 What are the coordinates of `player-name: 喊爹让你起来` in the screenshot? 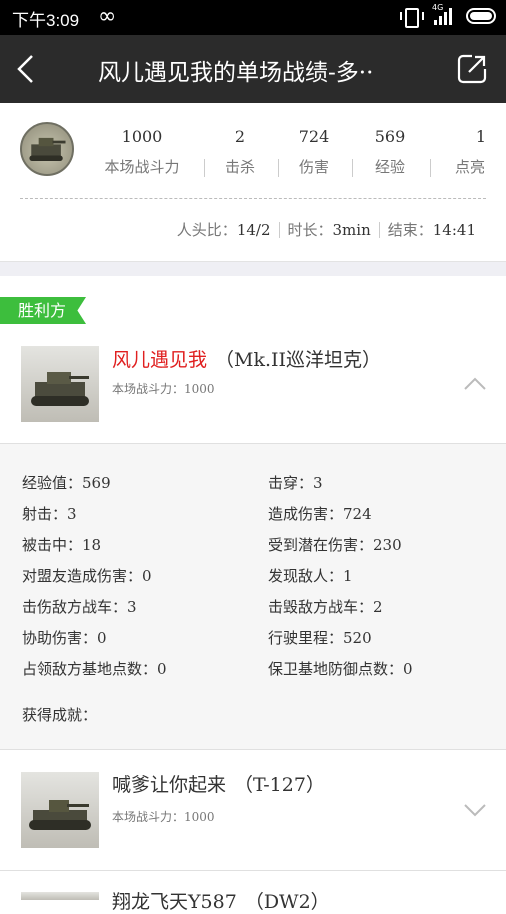 It's located at (169, 785).